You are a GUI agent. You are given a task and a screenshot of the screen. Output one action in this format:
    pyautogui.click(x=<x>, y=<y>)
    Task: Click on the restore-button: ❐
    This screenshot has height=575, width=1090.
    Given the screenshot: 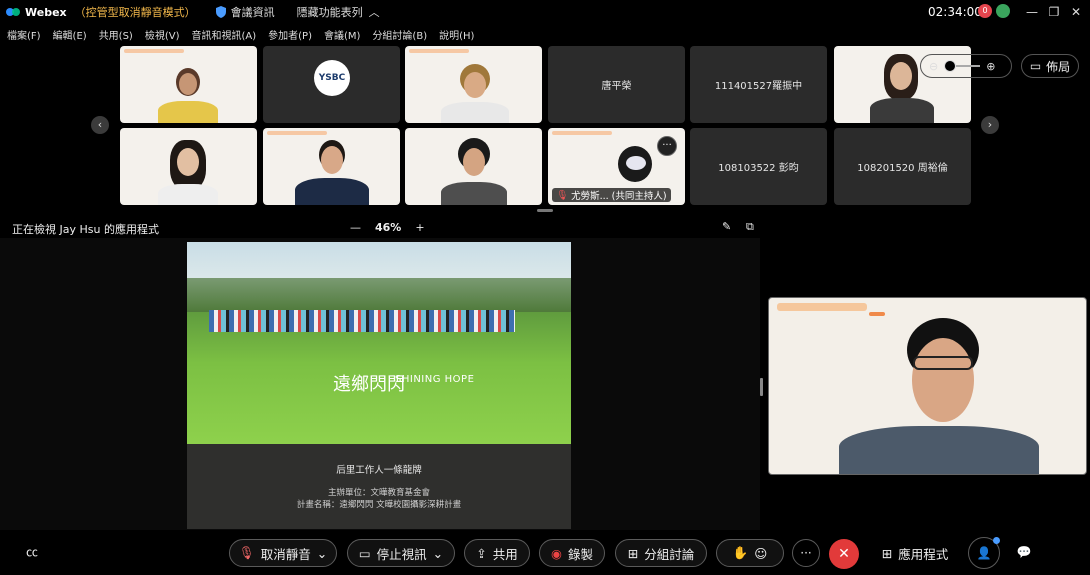 What is the action you would take?
    pyautogui.click(x=1054, y=12)
    